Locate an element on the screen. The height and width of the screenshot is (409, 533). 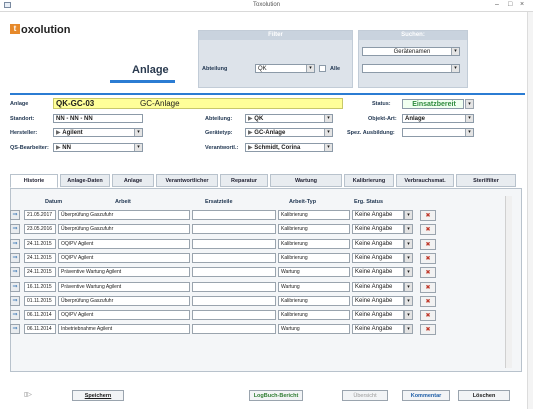
main-scrollbar is located at coordinates (530, 210).